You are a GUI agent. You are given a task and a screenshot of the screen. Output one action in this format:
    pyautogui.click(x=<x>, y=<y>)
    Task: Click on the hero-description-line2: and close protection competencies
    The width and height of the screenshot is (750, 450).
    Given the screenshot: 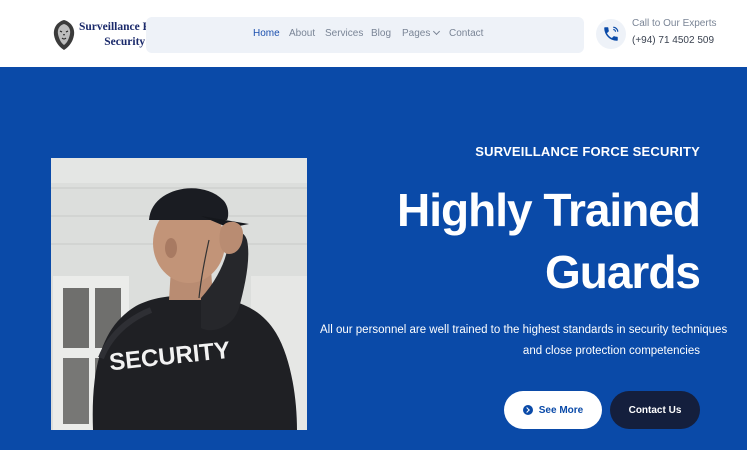 What is the action you would take?
    pyautogui.click(x=611, y=351)
    